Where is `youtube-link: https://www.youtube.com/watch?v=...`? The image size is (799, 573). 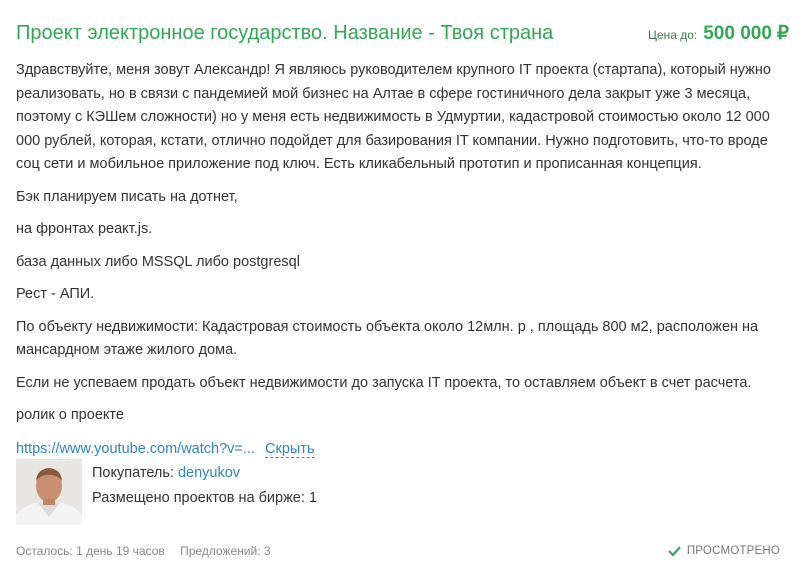
youtube-link: https://www.youtube.com/watch?v=... is located at coordinates (135, 449).